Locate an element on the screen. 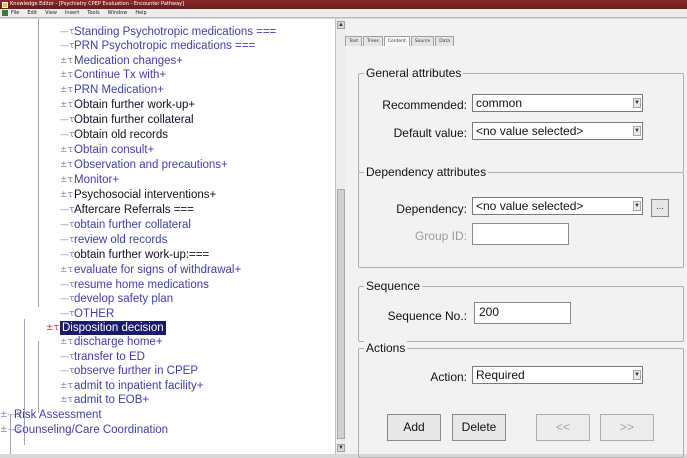 The width and height of the screenshot is (687, 458). tree-item-selected: ±τ Disposition decision is located at coordinates (106, 328).